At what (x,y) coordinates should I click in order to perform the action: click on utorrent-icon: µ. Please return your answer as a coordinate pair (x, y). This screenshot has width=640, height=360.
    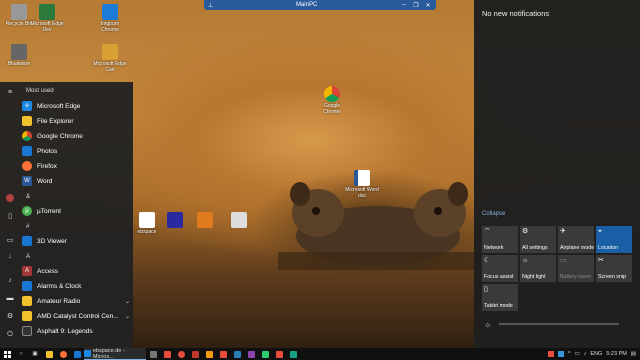
    Looking at the image, I should click on (27, 211).